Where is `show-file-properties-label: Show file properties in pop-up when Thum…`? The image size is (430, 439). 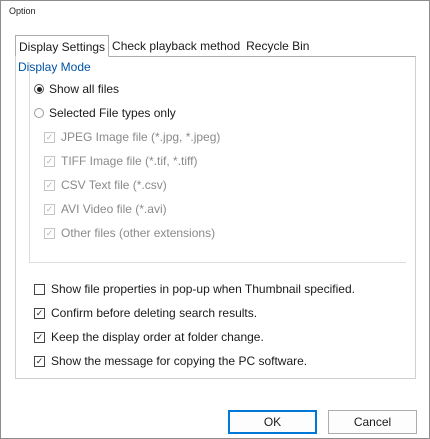 show-file-properties-label: Show file properties in pop-up when Thum… is located at coordinates (203, 289).